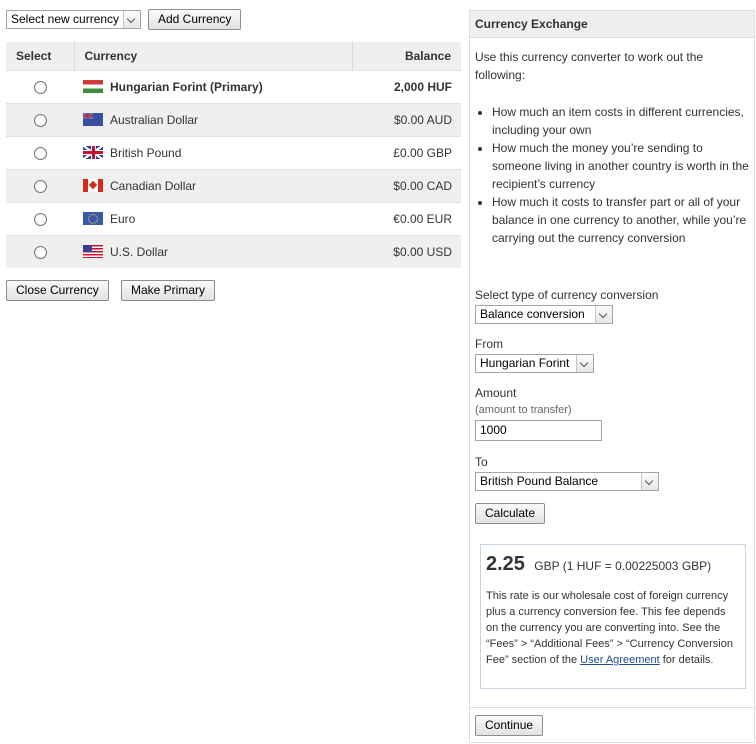  I want to click on add-currency-button: Add Currency, so click(195, 19).